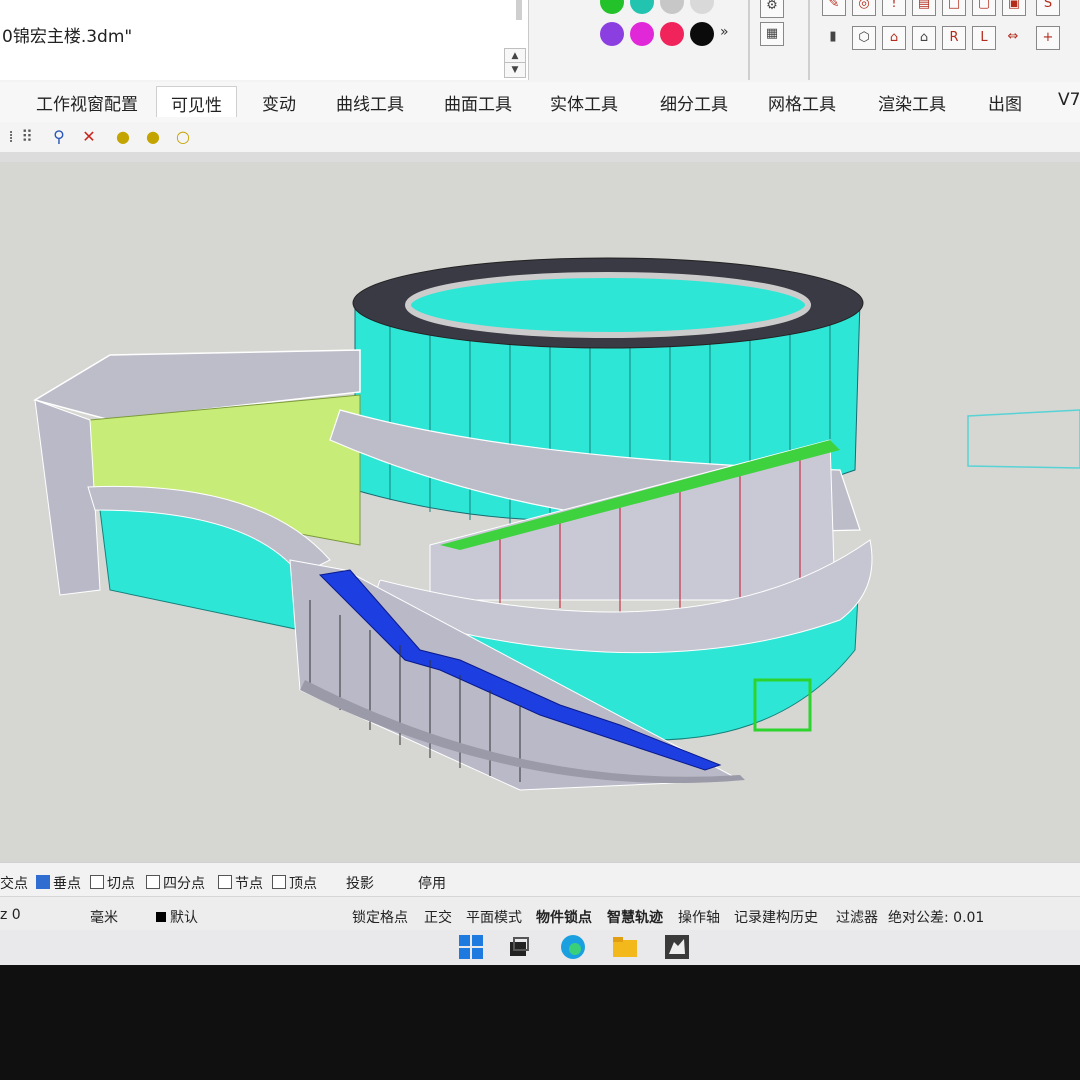 This screenshot has height=1080, width=1080. Describe the element at coordinates (573, 947) in the screenshot. I see `edge-browser-icon` at that location.